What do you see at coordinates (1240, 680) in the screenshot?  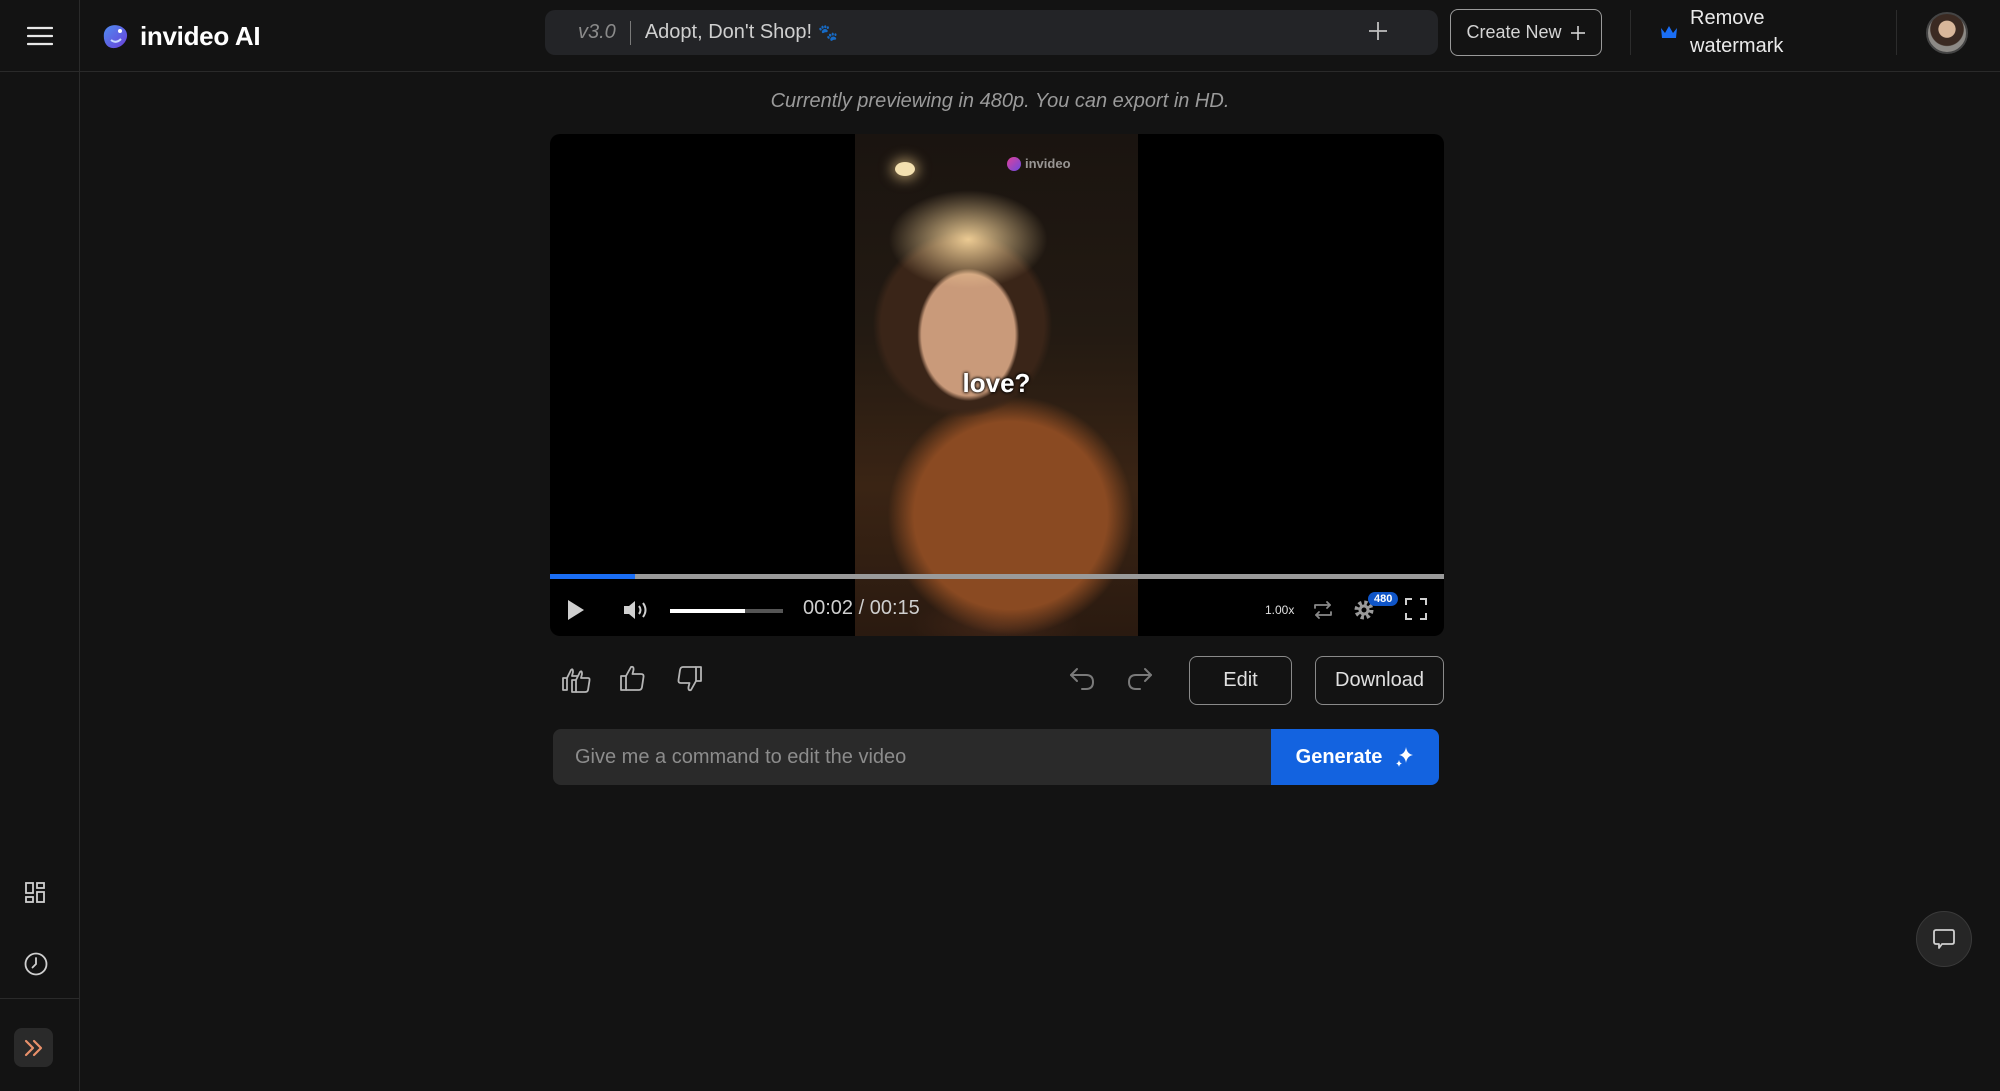 I see `edit-button: Edit` at bounding box center [1240, 680].